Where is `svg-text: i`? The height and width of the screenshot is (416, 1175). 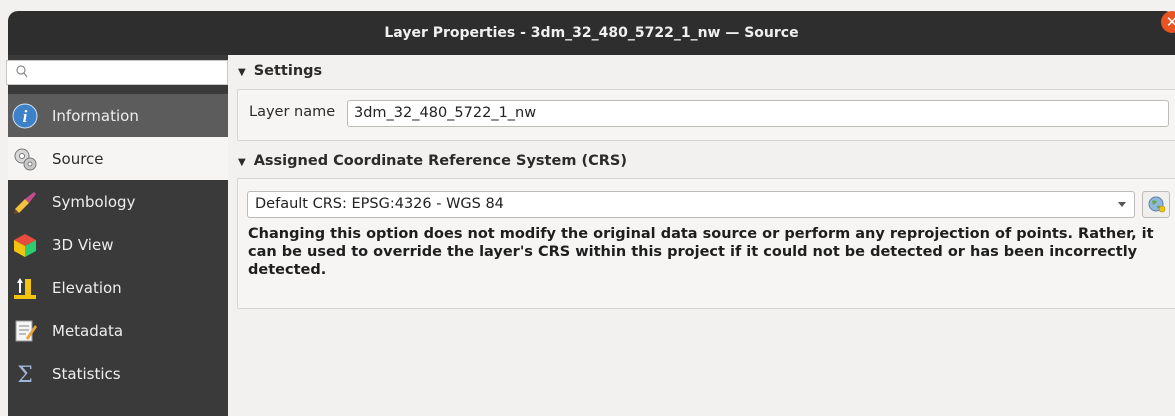
svg-text: i is located at coordinates (25, 116).